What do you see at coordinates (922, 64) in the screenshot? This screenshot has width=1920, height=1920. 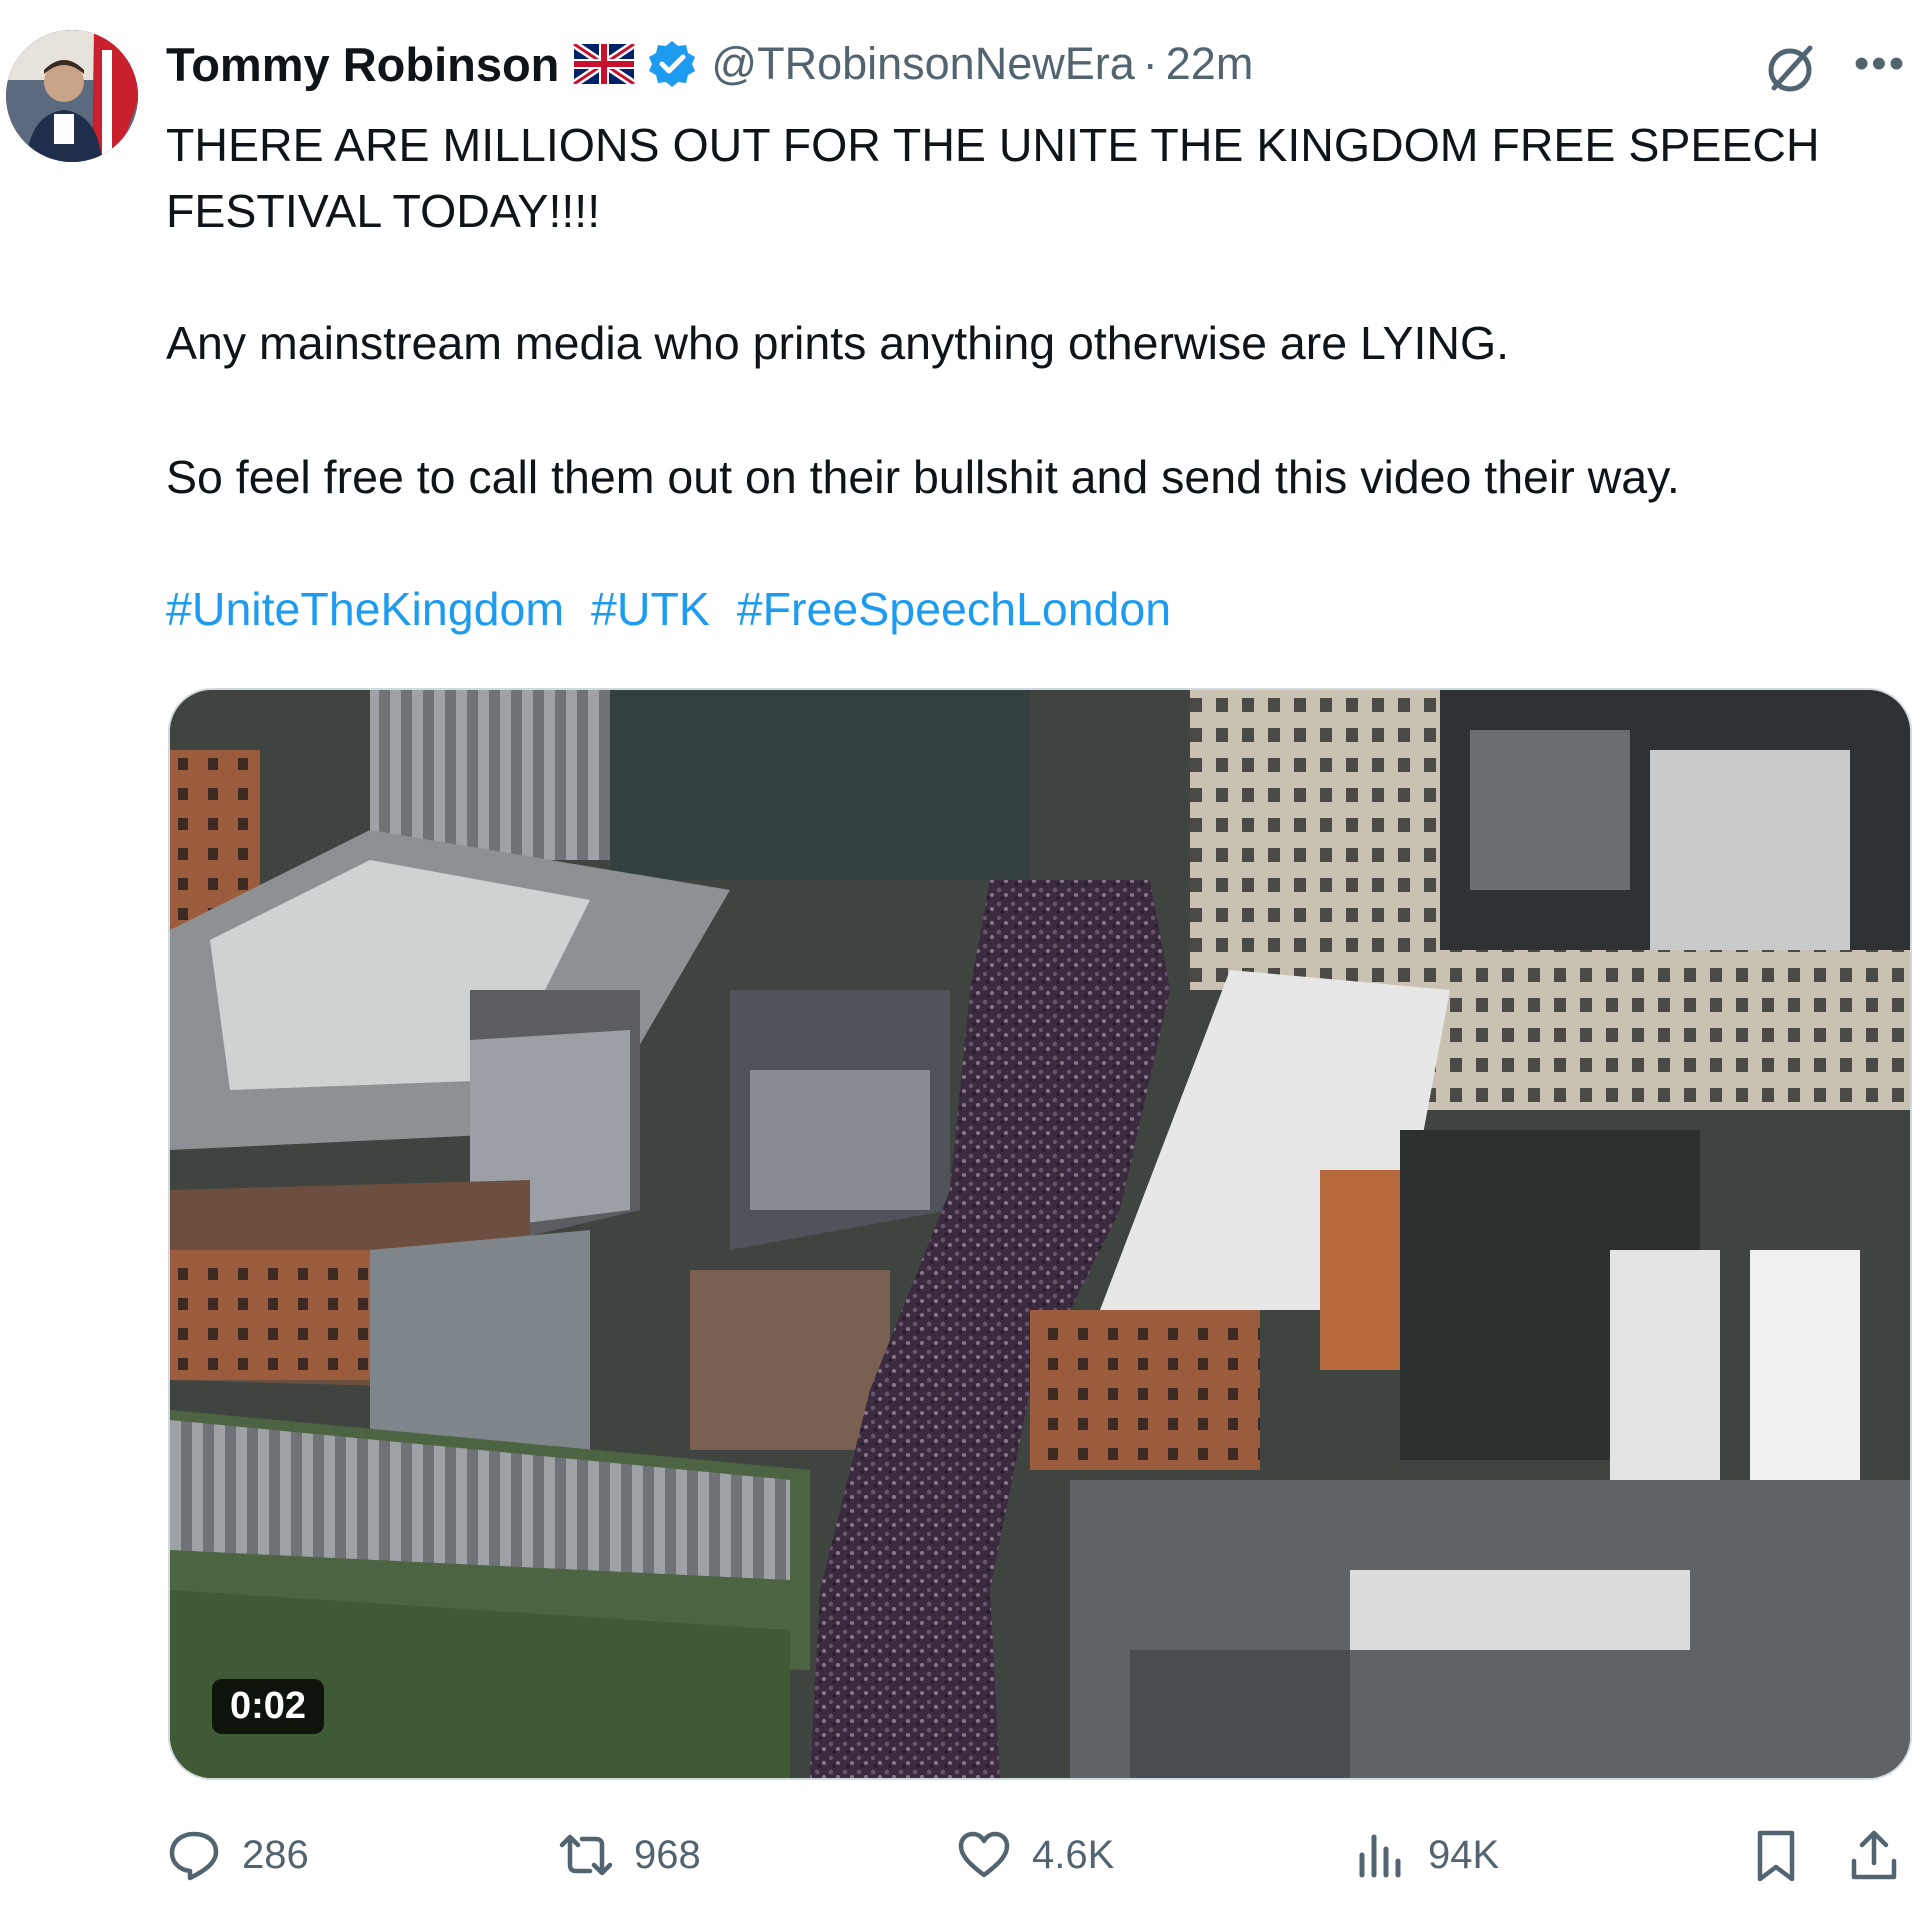 I see `author-handle: @TRobinsonNewEra` at bounding box center [922, 64].